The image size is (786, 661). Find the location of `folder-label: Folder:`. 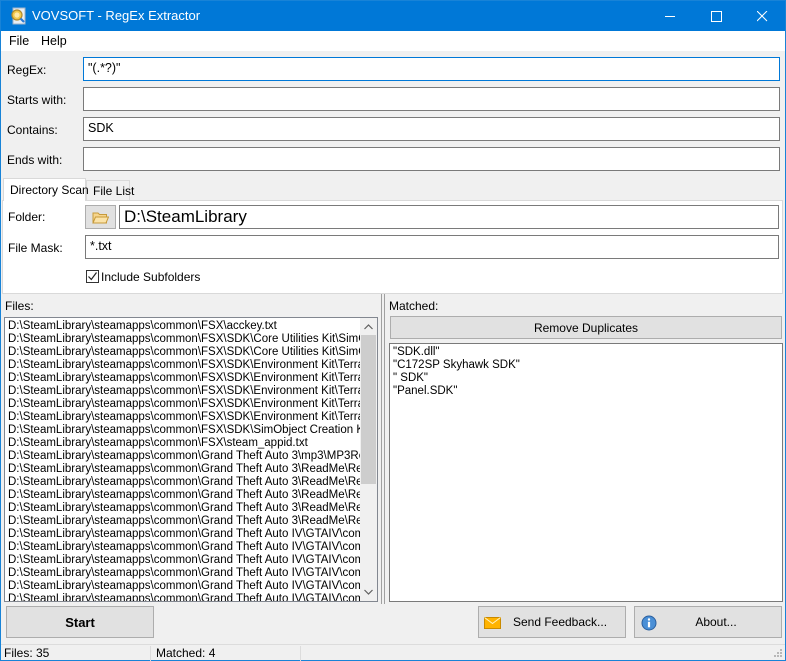

folder-label: Folder: is located at coordinates (27, 217).